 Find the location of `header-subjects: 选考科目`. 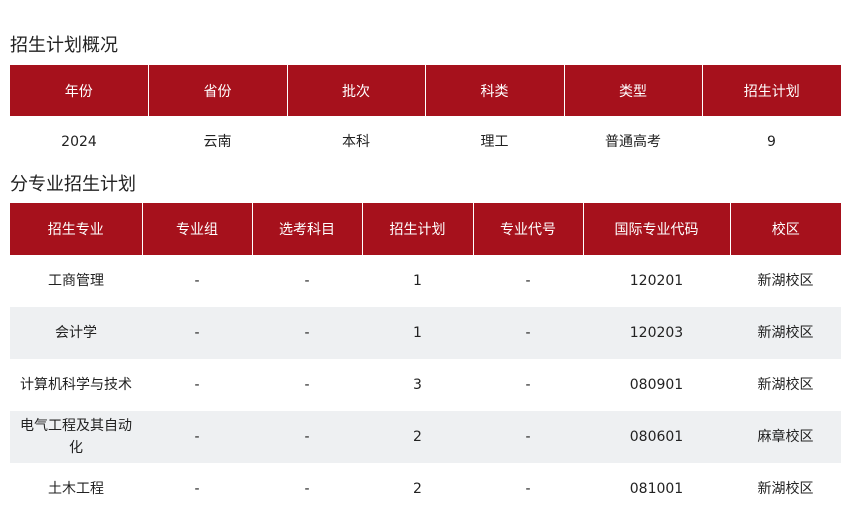

header-subjects: 选考科目 is located at coordinates (307, 229).